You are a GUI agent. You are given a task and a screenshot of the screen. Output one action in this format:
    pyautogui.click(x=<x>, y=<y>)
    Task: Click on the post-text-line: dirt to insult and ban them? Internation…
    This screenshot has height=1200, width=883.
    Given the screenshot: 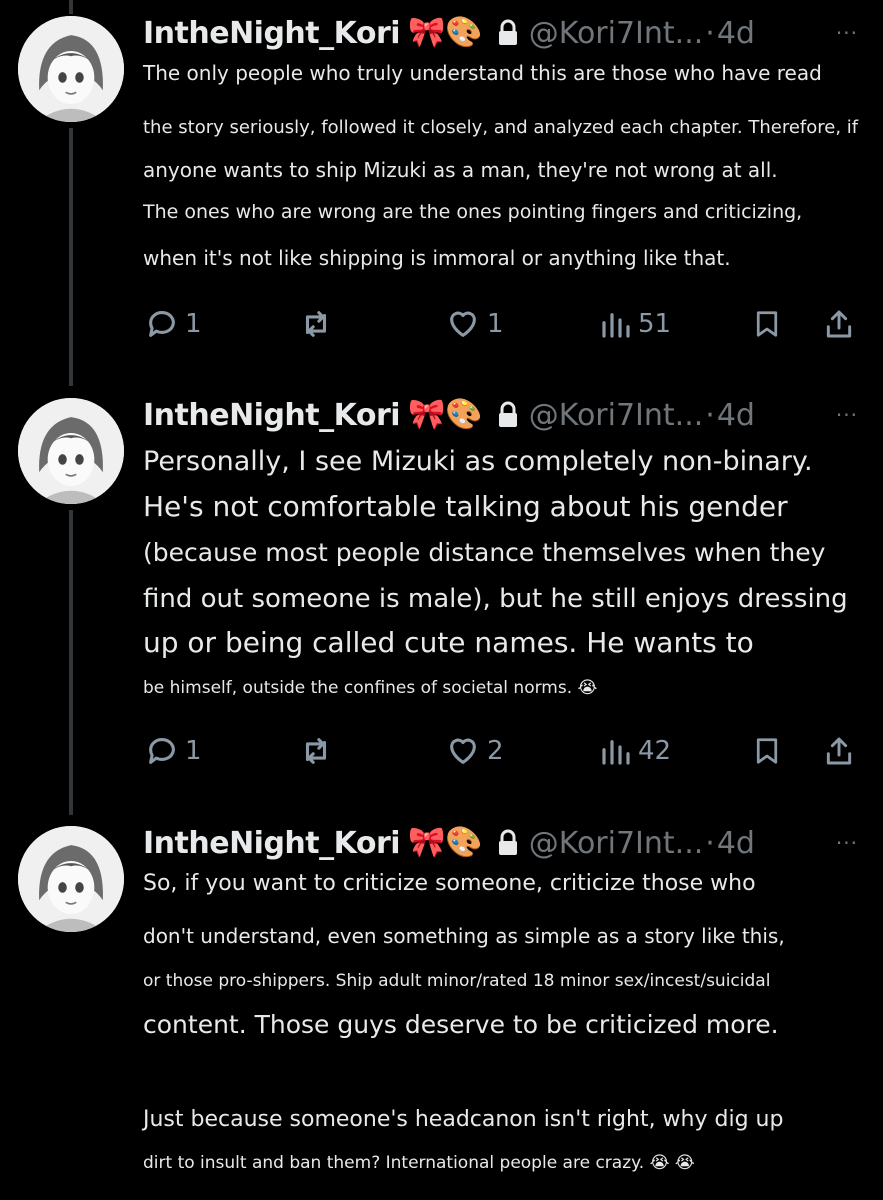 What is the action you would take?
    pyautogui.click(x=419, y=1163)
    